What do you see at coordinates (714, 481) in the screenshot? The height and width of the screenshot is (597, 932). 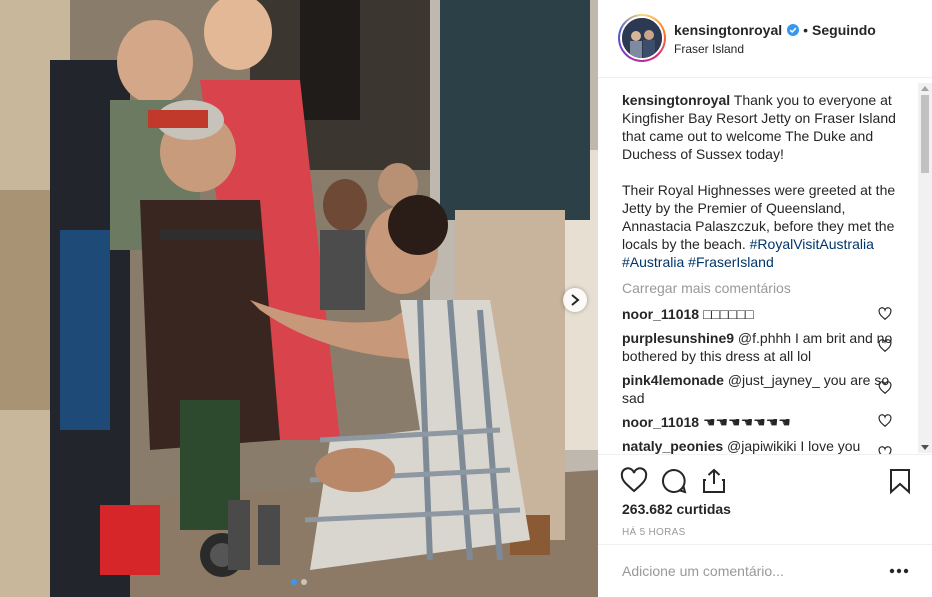 I see `share-upload-icon` at bounding box center [714, 481].